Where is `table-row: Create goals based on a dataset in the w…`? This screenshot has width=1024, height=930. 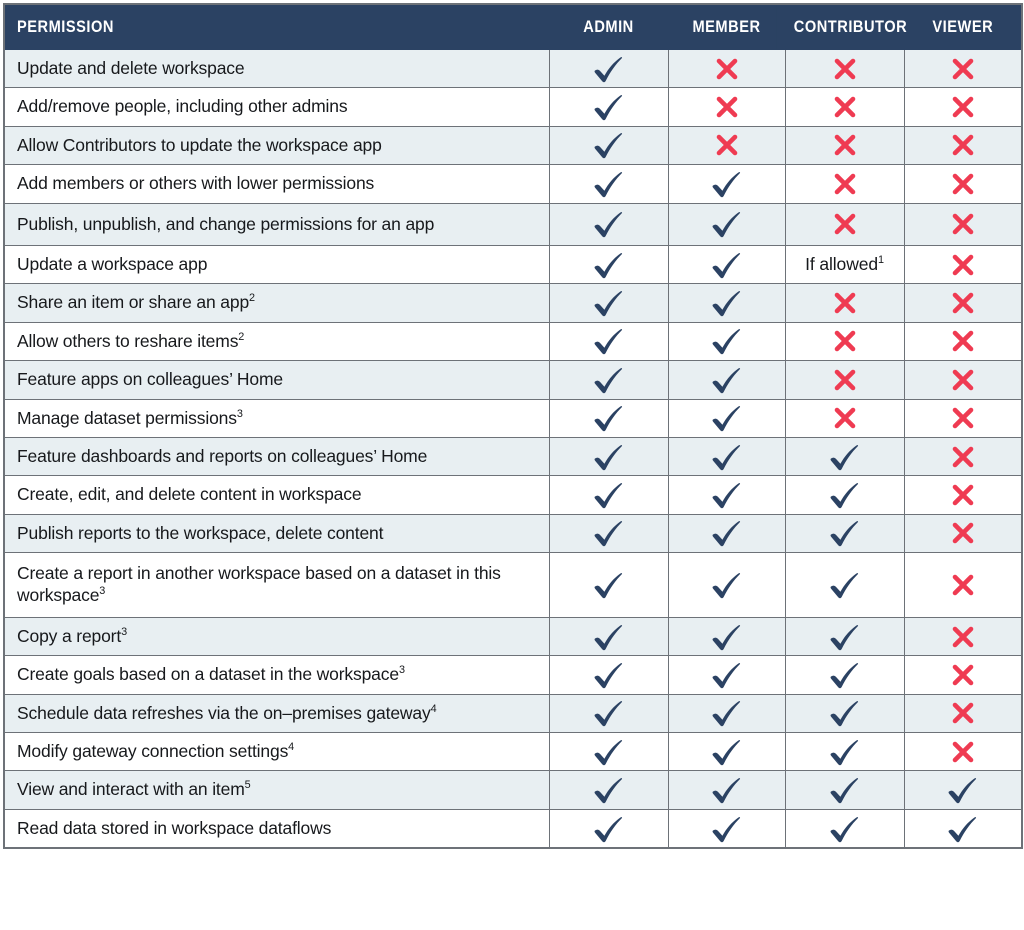 table-row: Create goals based on a dataset in the w… is located at coordinates (513, 675).